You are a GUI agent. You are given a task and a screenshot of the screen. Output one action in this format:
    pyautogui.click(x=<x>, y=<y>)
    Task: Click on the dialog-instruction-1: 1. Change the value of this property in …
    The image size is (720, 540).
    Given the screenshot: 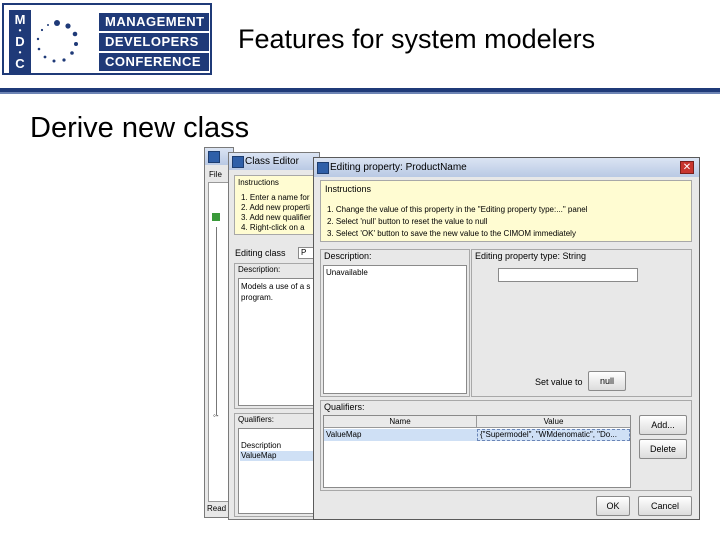 What is the action you would take?
    pyautogui.click(x=457, y=209)
    